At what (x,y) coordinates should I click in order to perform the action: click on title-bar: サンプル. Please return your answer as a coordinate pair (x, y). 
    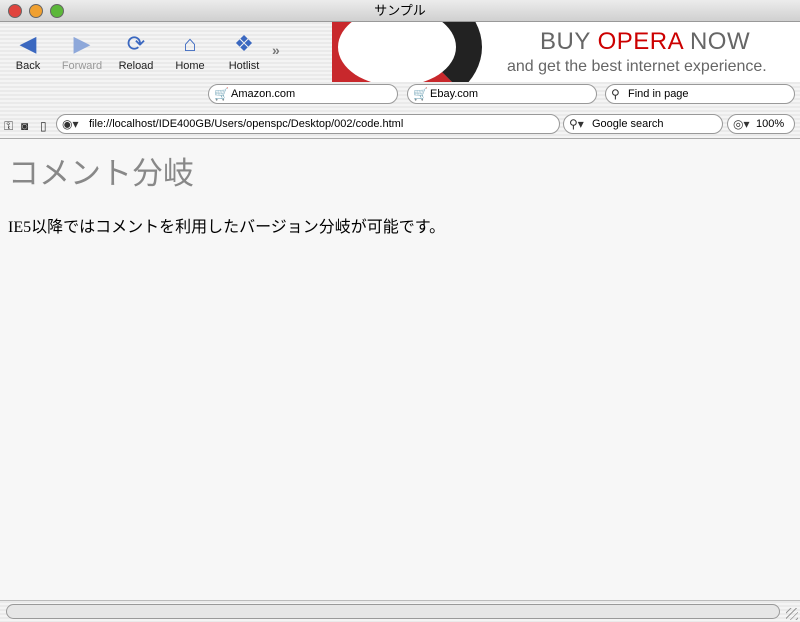
    Looking at the image, I should click on (400, 11).